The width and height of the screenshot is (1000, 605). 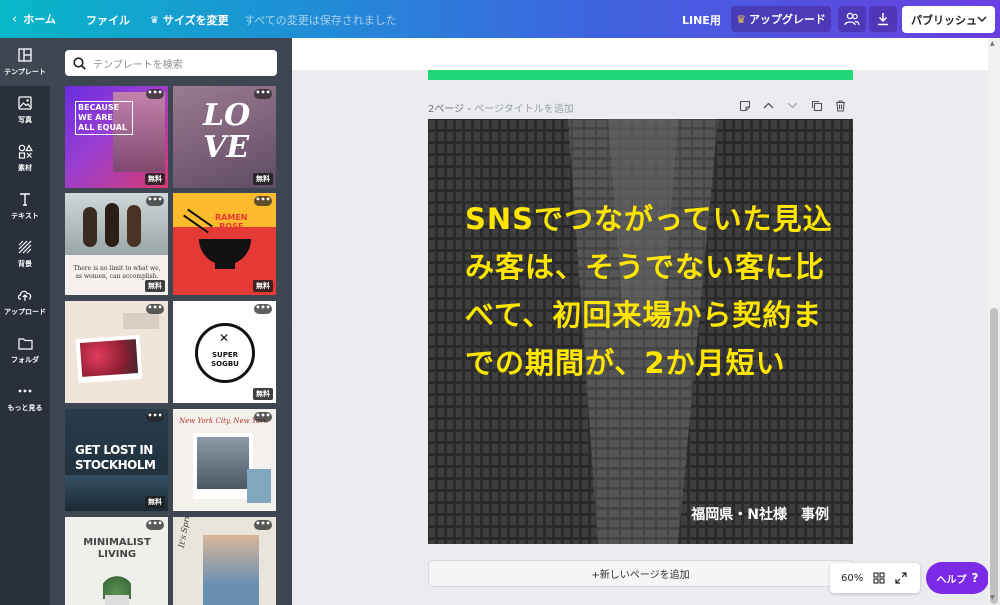 I want to click on publish-button: パブリッシュ, so click(x=948, y=19).